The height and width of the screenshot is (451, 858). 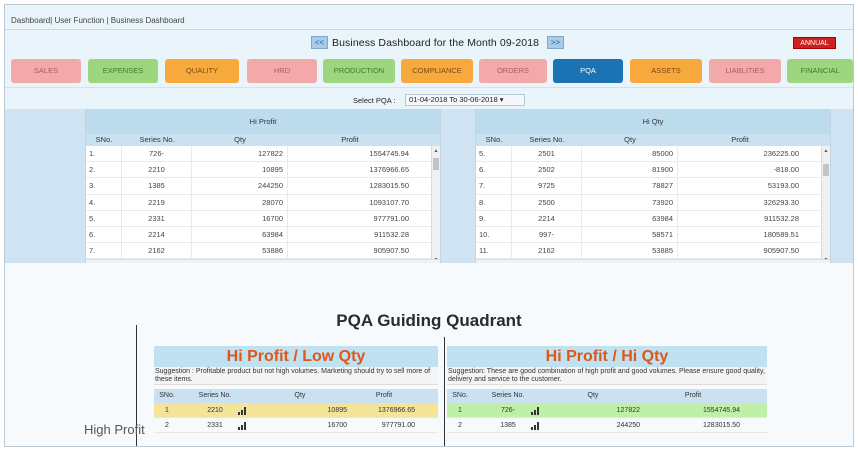 What do you see at coordinates (458, 186) in the screenshot?
I see `middle-spacer` at bounding box center [458, 186].